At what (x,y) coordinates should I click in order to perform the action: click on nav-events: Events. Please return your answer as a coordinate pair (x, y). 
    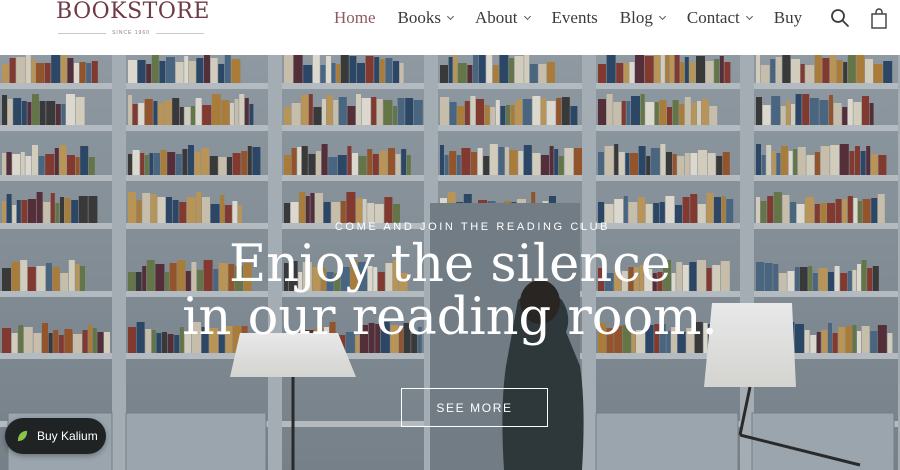
    Looking at the image, I should click on (575, 18).